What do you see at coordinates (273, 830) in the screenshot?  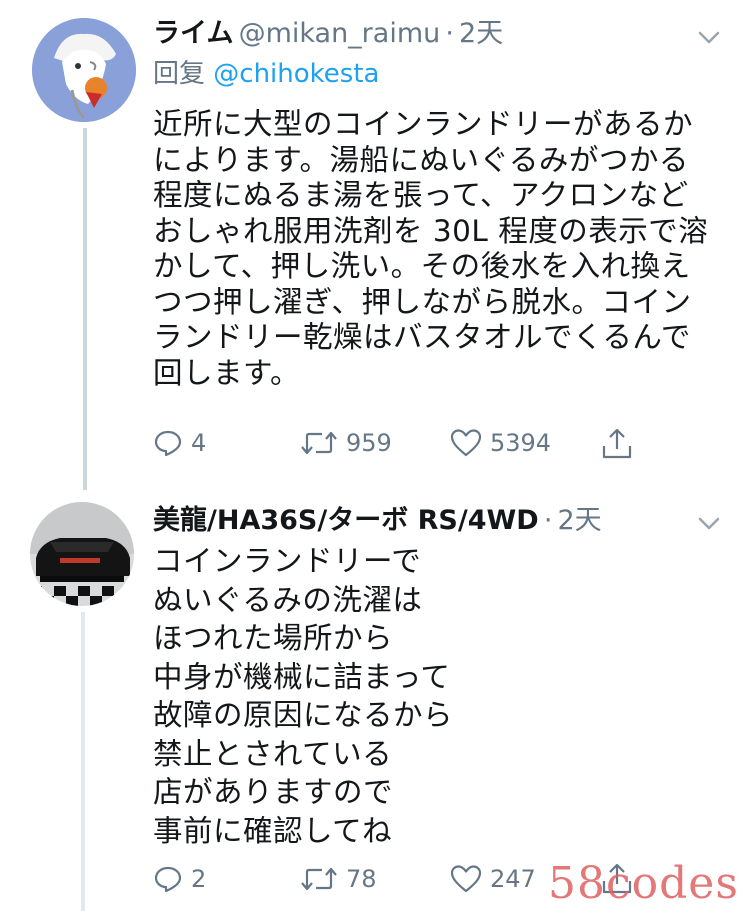 I see `text-line: 事前に確認してね` at bounding box center [273, 830].